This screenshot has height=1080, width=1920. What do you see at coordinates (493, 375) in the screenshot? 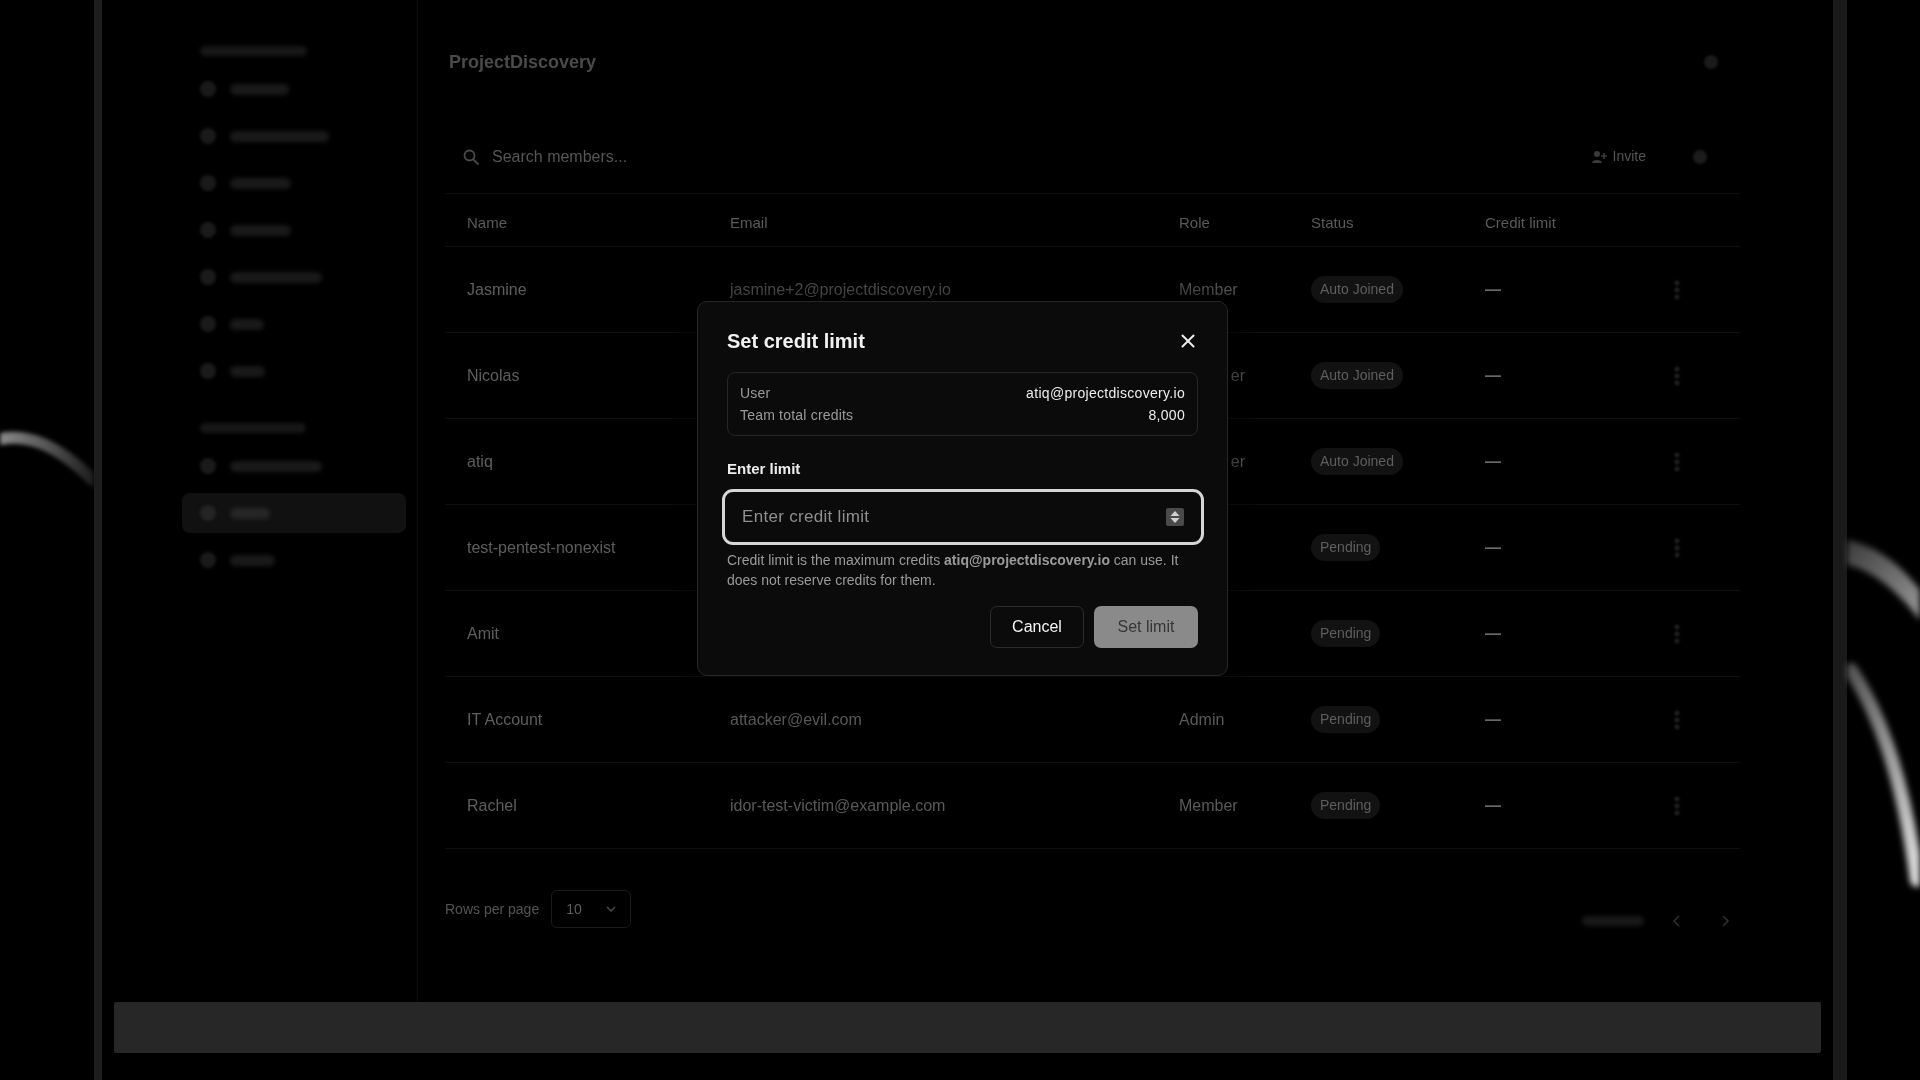
I see `member-name: Nicolas` at bounding box center [493, 375].